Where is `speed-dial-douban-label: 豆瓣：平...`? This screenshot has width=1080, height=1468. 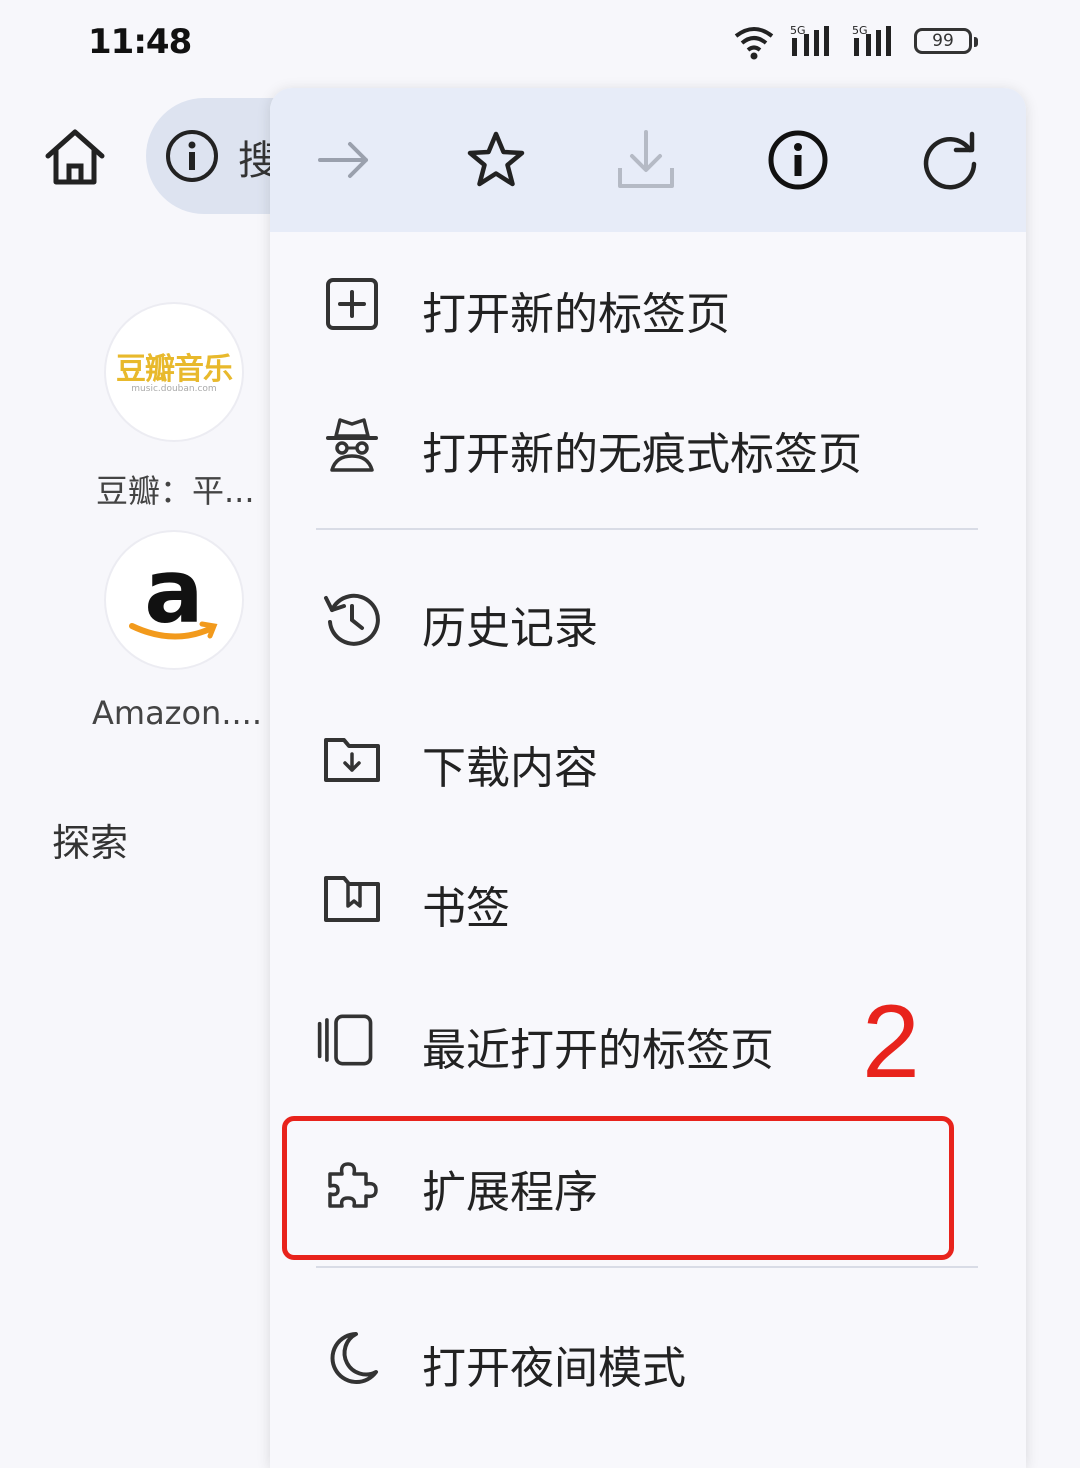 speed-dial-douban-label: 豆瓣：平... is located at coordinates (175, 489).